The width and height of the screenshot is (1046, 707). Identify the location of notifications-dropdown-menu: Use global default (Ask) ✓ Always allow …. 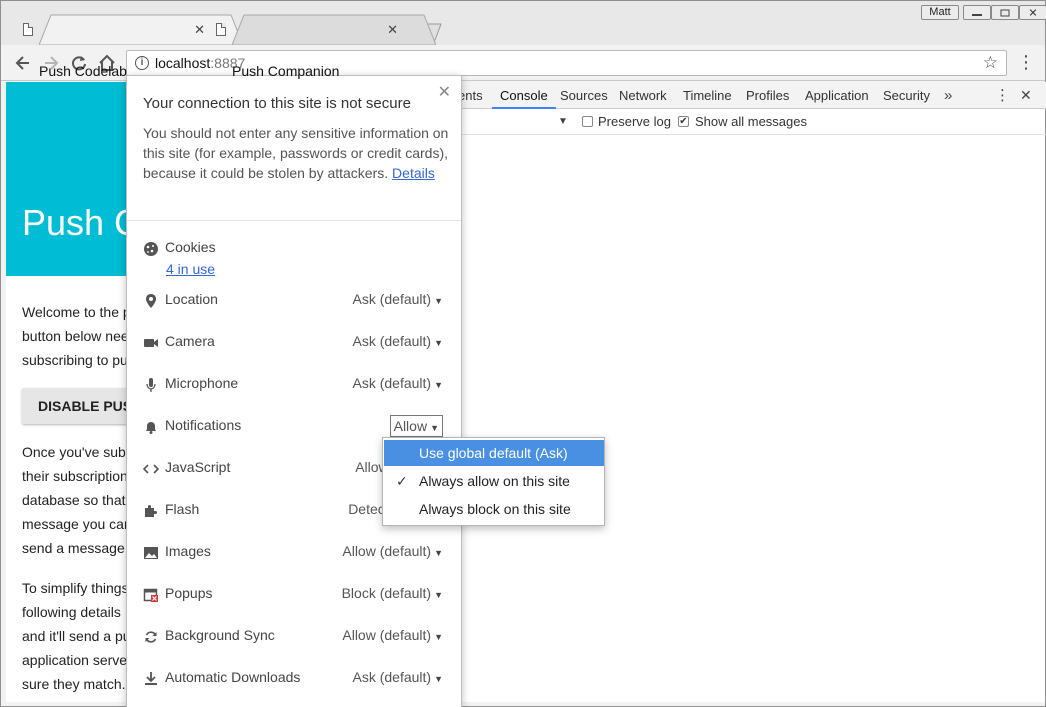
(493, 481).